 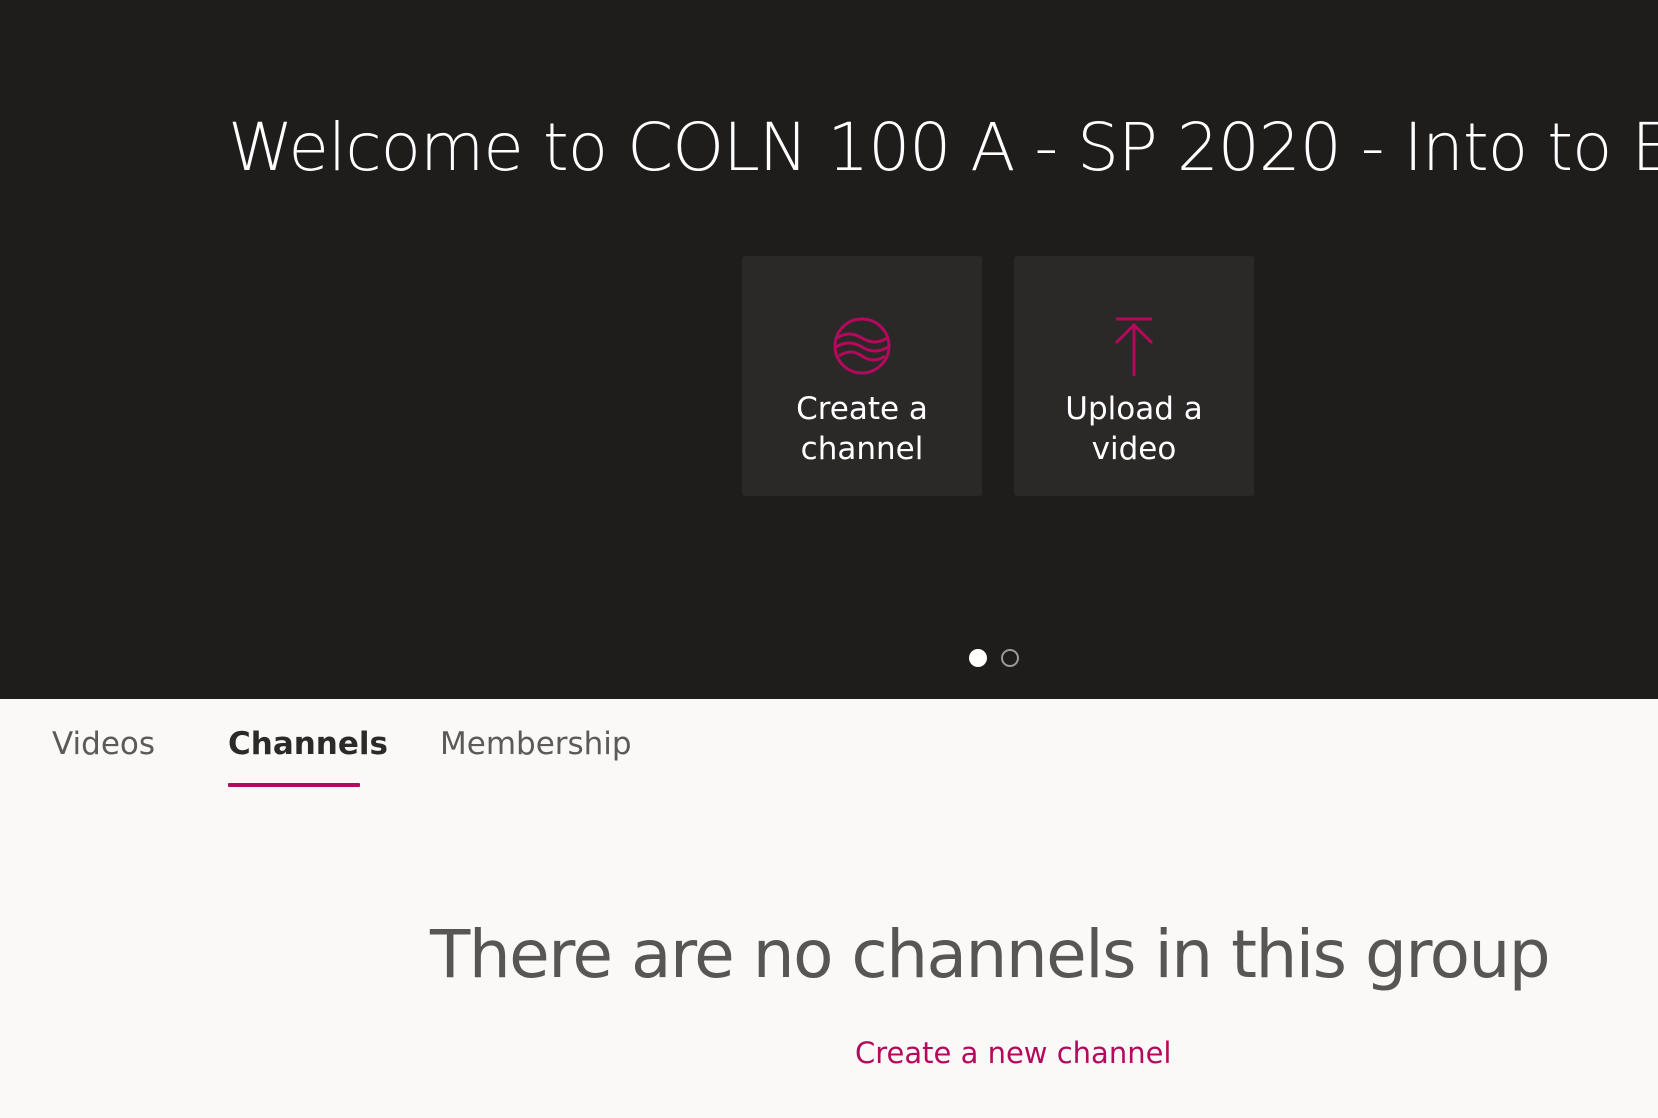 I want to click on upload-video-label: Upload a video, so click(x=1134, y=429).